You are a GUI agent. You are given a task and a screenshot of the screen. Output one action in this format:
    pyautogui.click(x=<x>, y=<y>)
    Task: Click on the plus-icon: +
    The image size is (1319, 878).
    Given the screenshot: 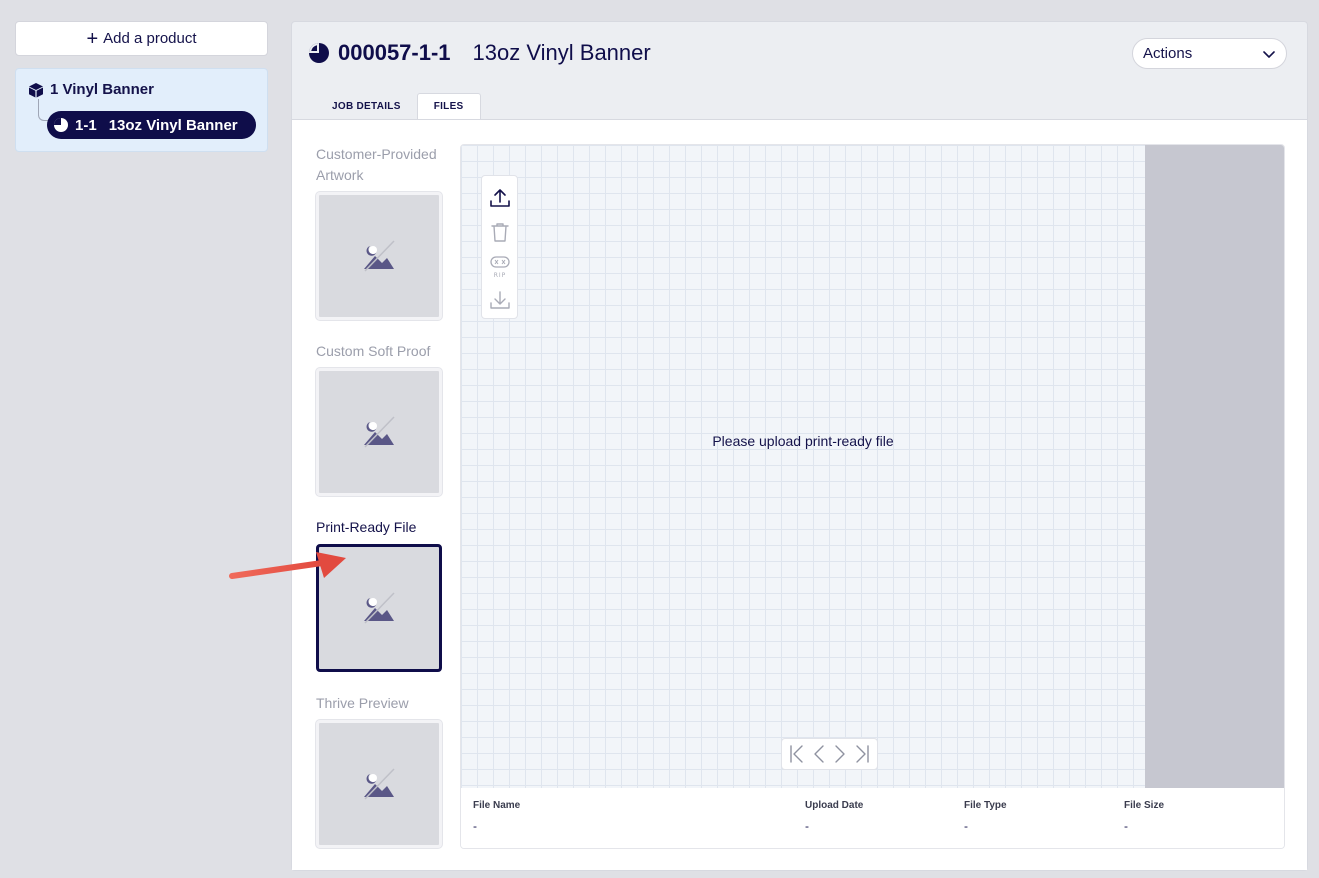 What is the action you would take?
    pyautogui.click(x=92, y=38)
    